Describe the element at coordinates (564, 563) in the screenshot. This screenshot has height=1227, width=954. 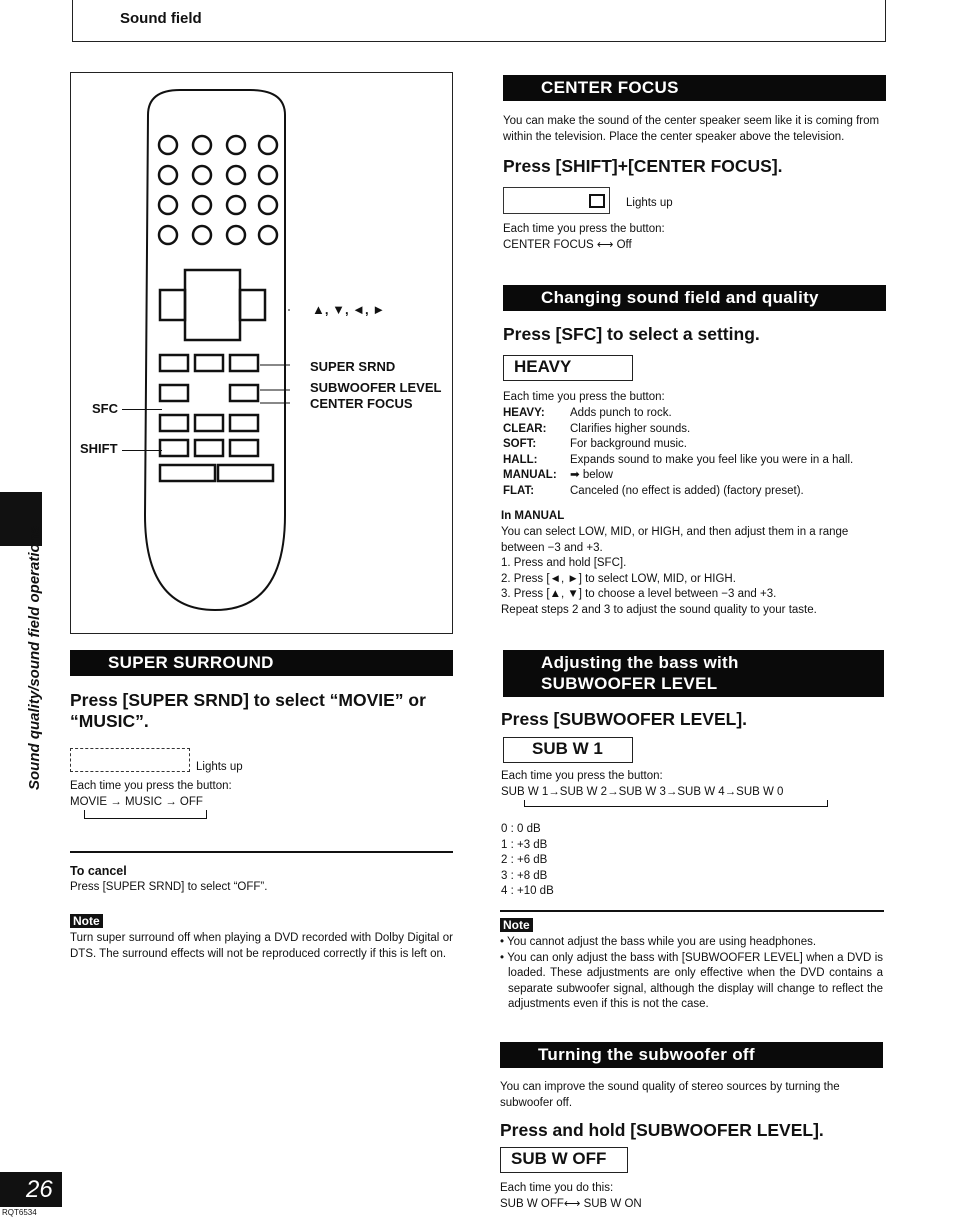
I see `manual-line: 1. Press and hold [SFC].` at that location.